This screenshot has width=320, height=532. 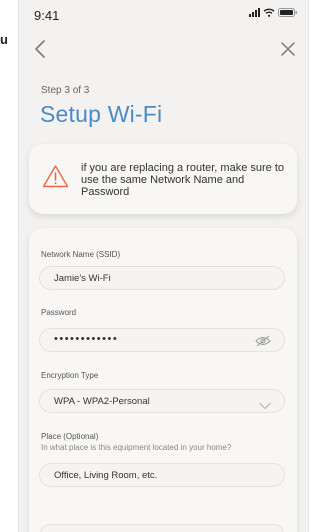 I want to click on battery-icon, so click(x=287, y=12).